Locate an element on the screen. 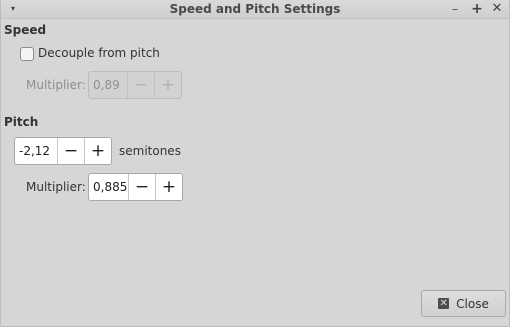 This screenshot has width=510, height=327. maximize-icon: + is located at coordinates (477, 9).